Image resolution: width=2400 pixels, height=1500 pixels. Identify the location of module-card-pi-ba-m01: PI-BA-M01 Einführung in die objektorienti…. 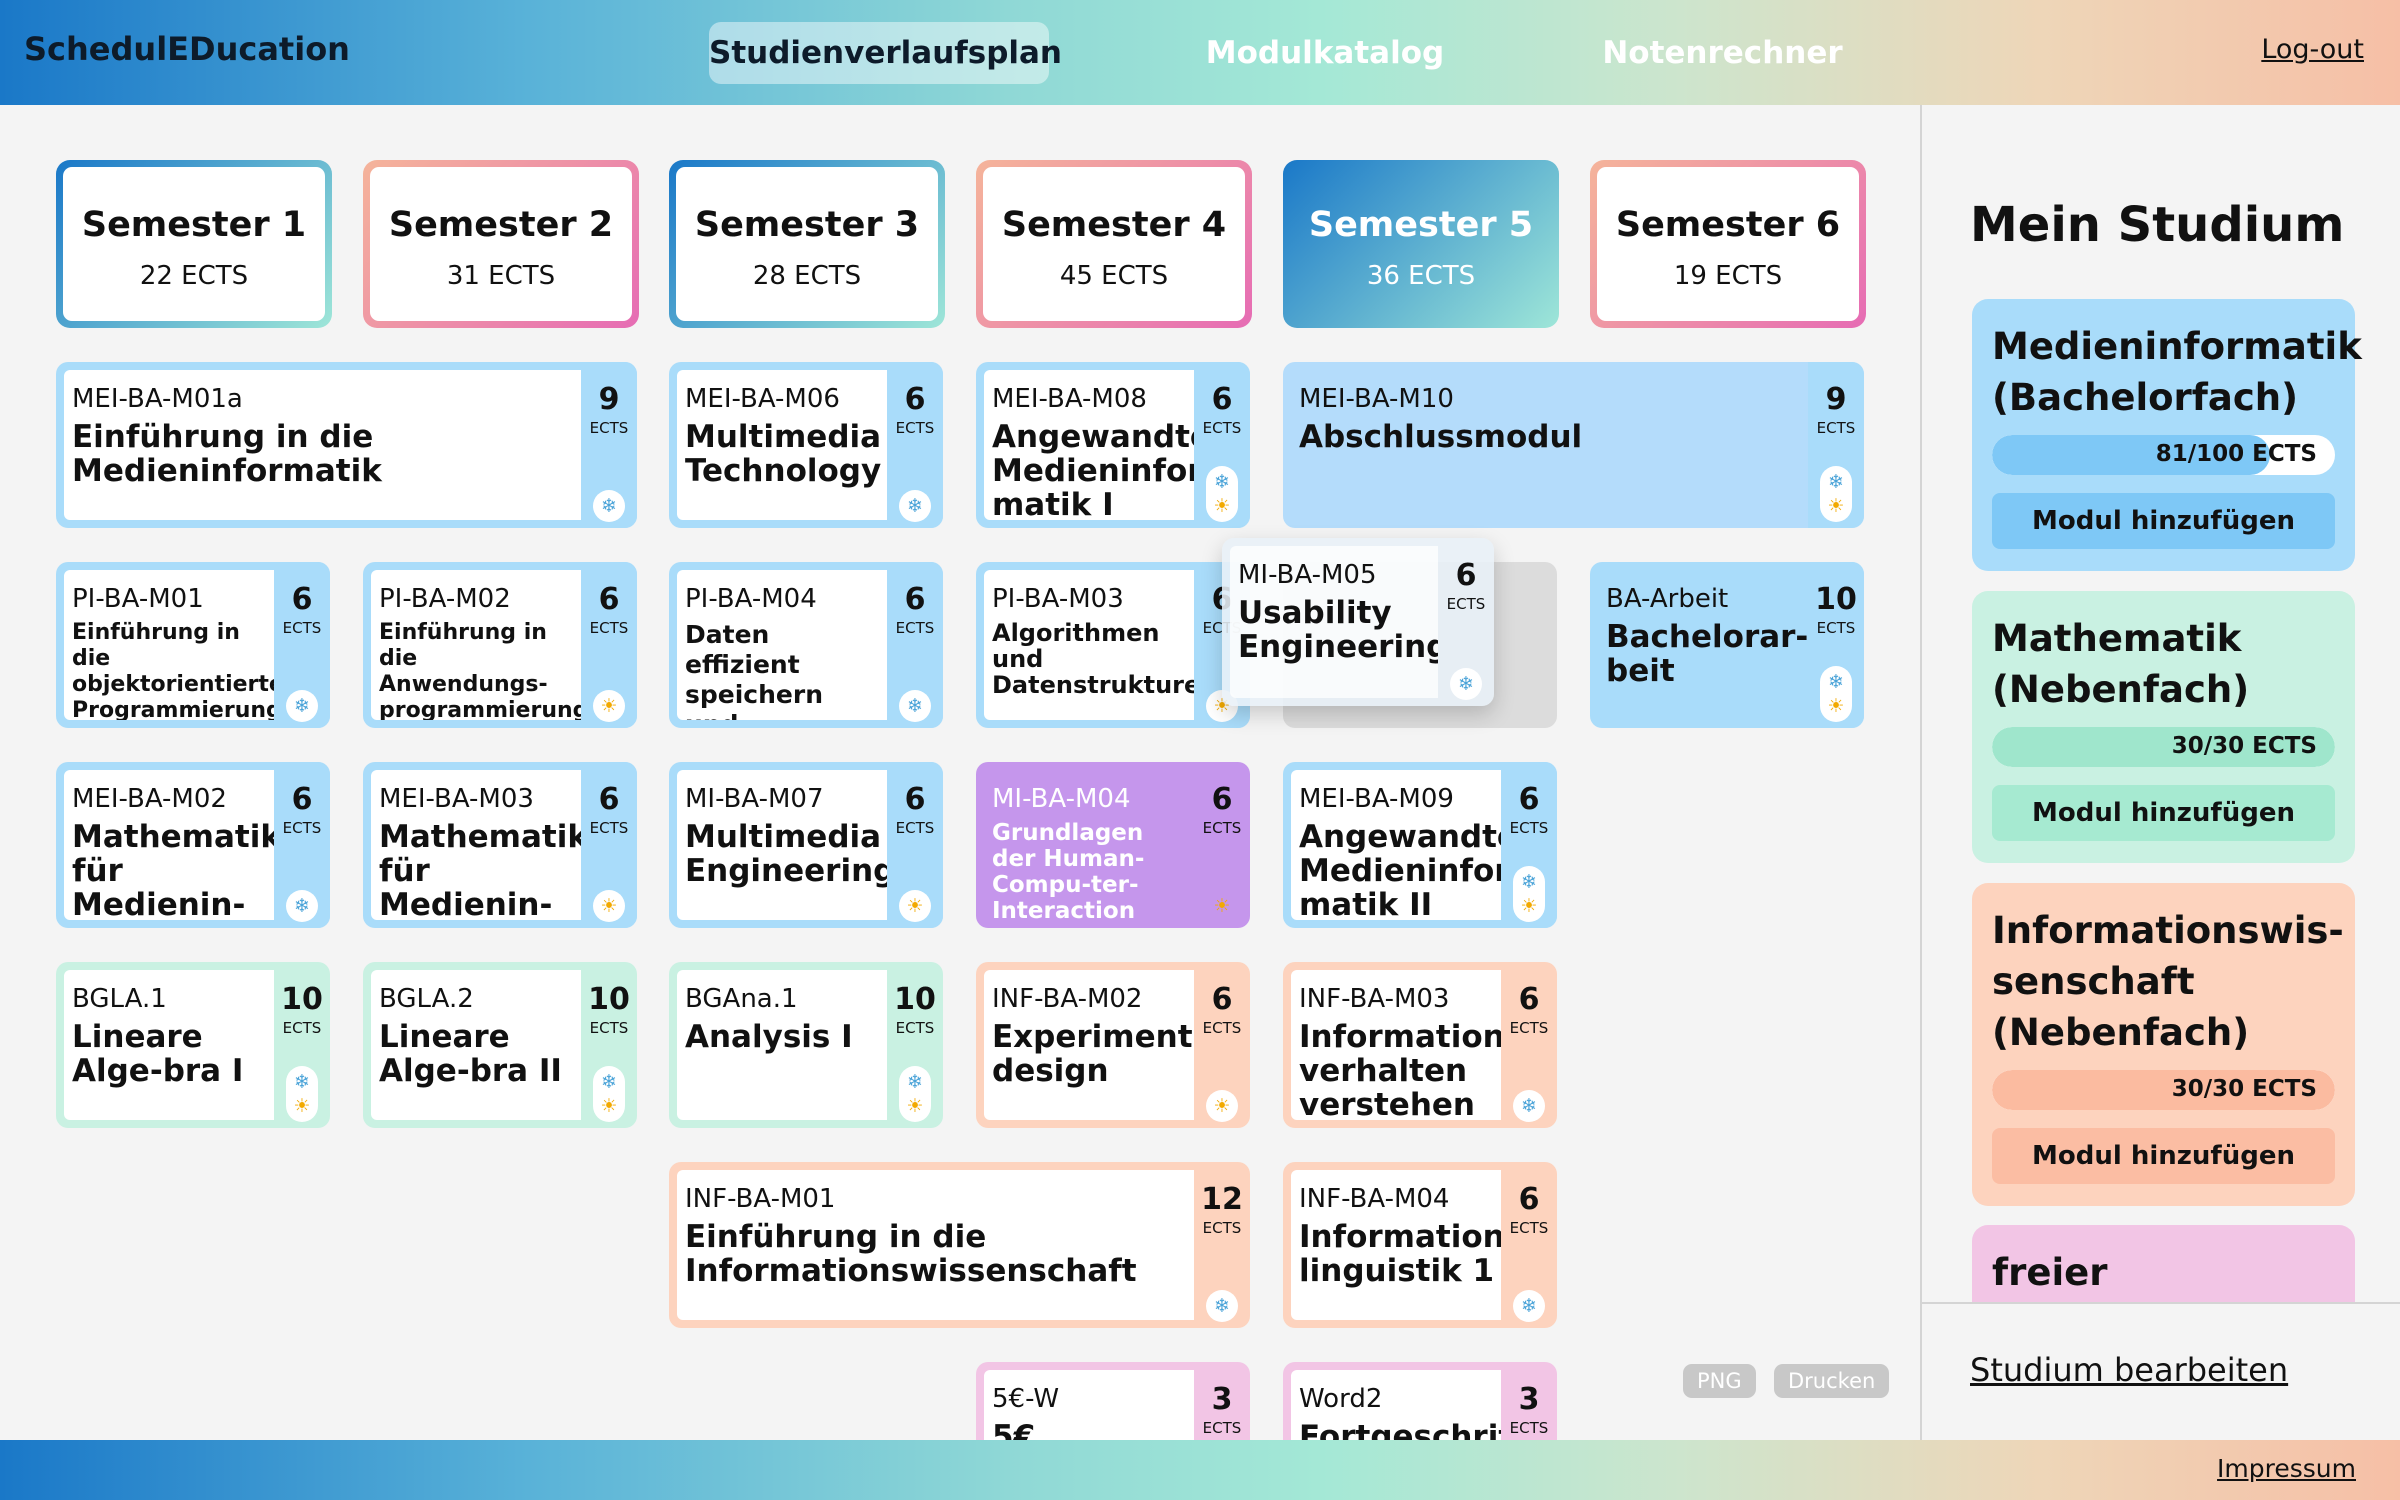
(193, 645).